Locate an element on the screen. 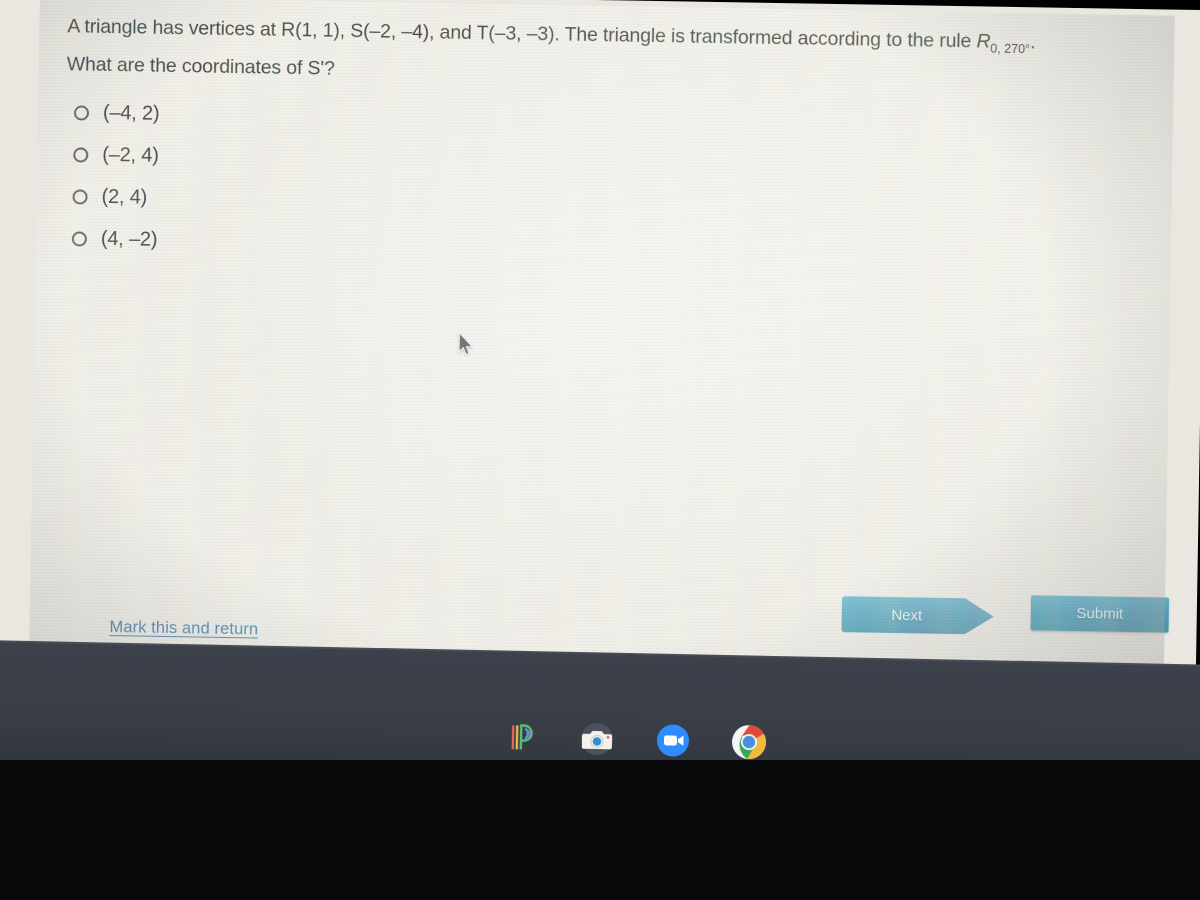 The width and height of the screenshot is (1200, 900). submit-button-label: Submit is located at coordinates (1100, 614).